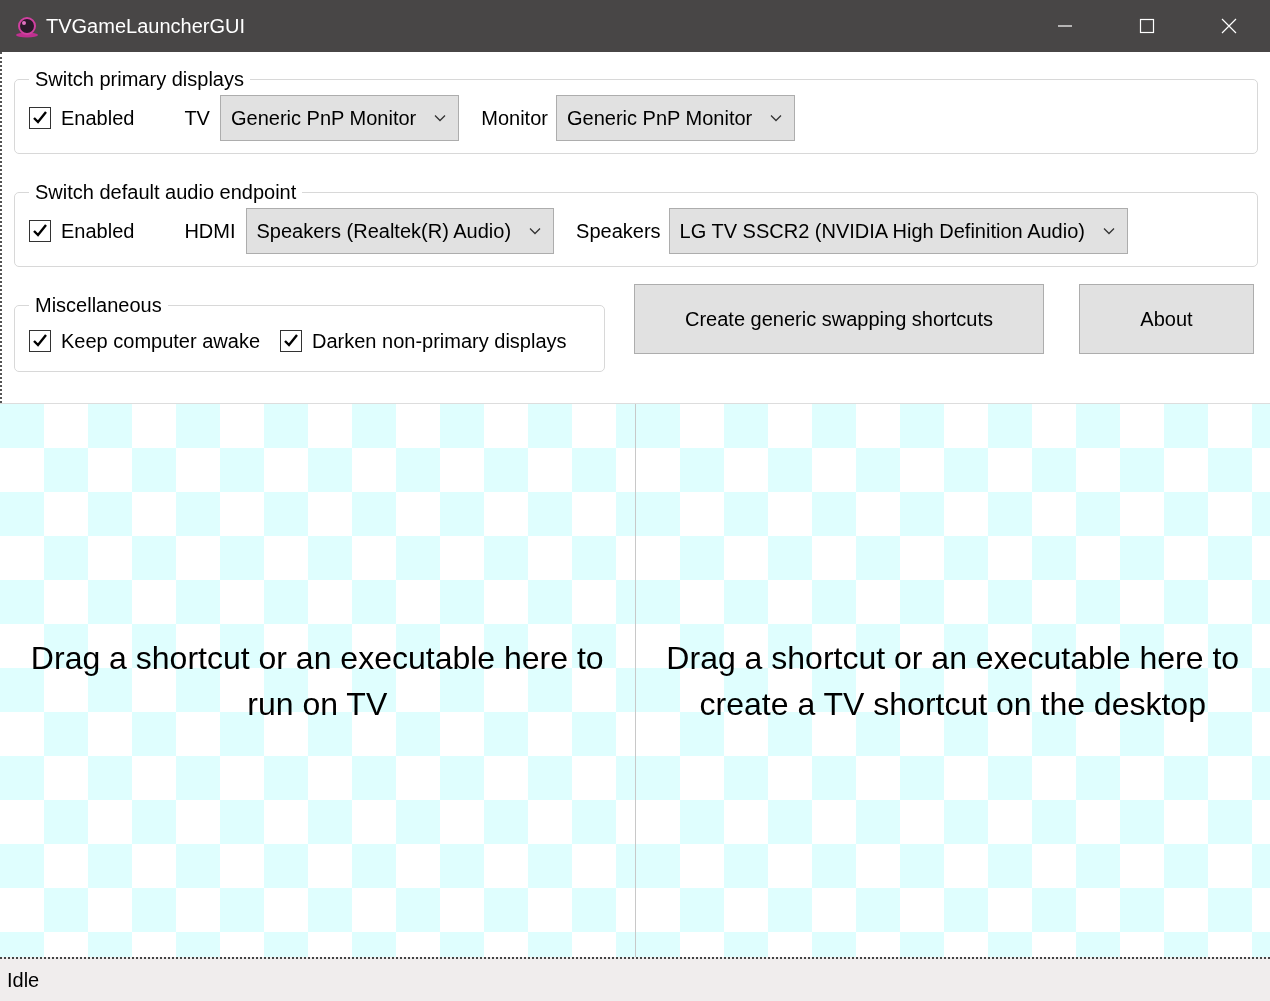  Describe the element at coordinates (1166, 319) in the screenshot. I see `action-button: About` at that location.